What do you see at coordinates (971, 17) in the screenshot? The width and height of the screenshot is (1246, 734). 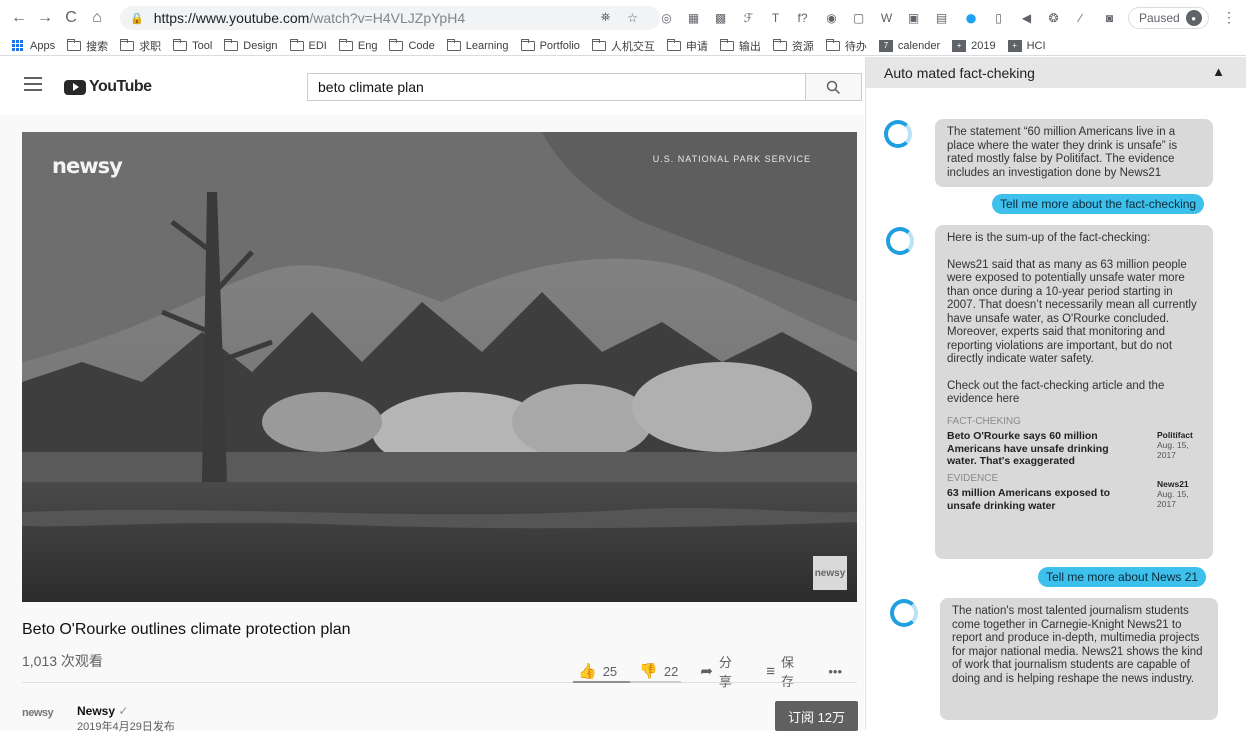 I see `chat-extension-icon: ●` at bounding box center [971, 17].